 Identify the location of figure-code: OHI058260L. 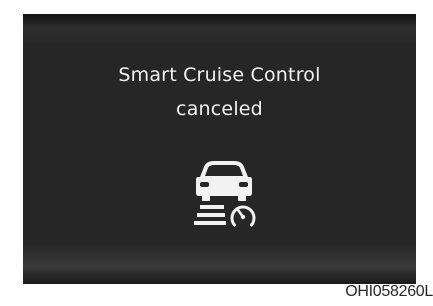
(389, 291).